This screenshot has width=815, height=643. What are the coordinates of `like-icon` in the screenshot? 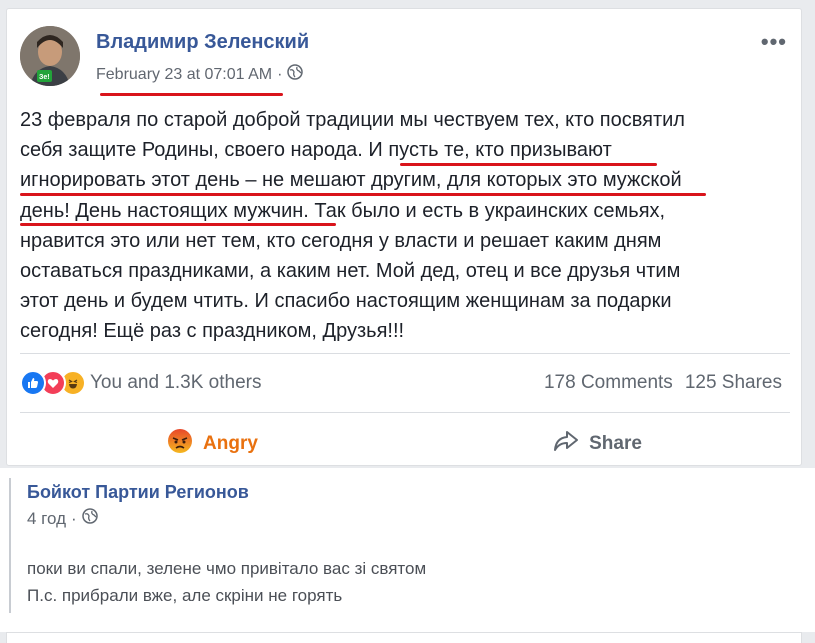 It's located at (33, 383).